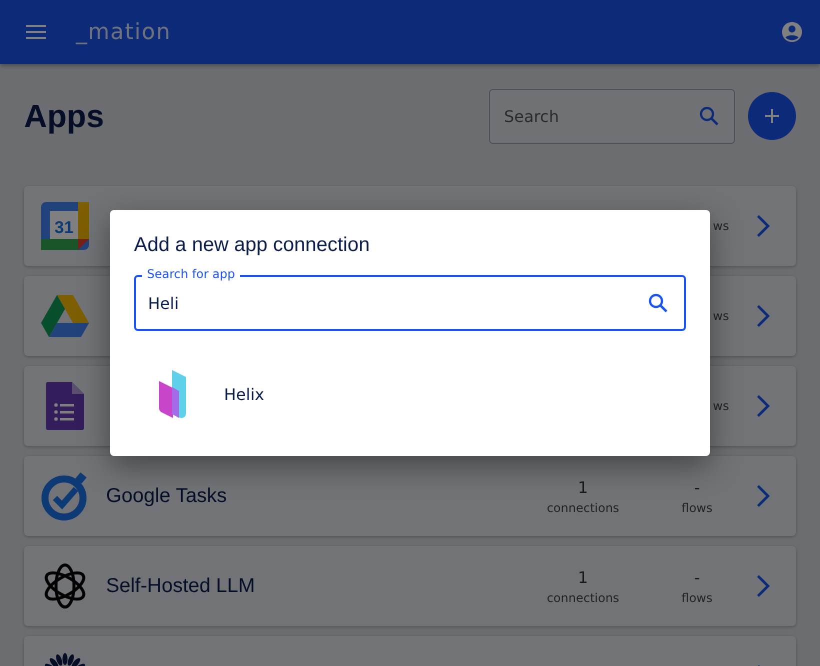 Image resolution: width=820 pixels, height=666 pixels. What do you see at coordinates (252, 245) in the screenshot?
I see `dialog-title: Add a new app connection` at bounding box center [252, 245].